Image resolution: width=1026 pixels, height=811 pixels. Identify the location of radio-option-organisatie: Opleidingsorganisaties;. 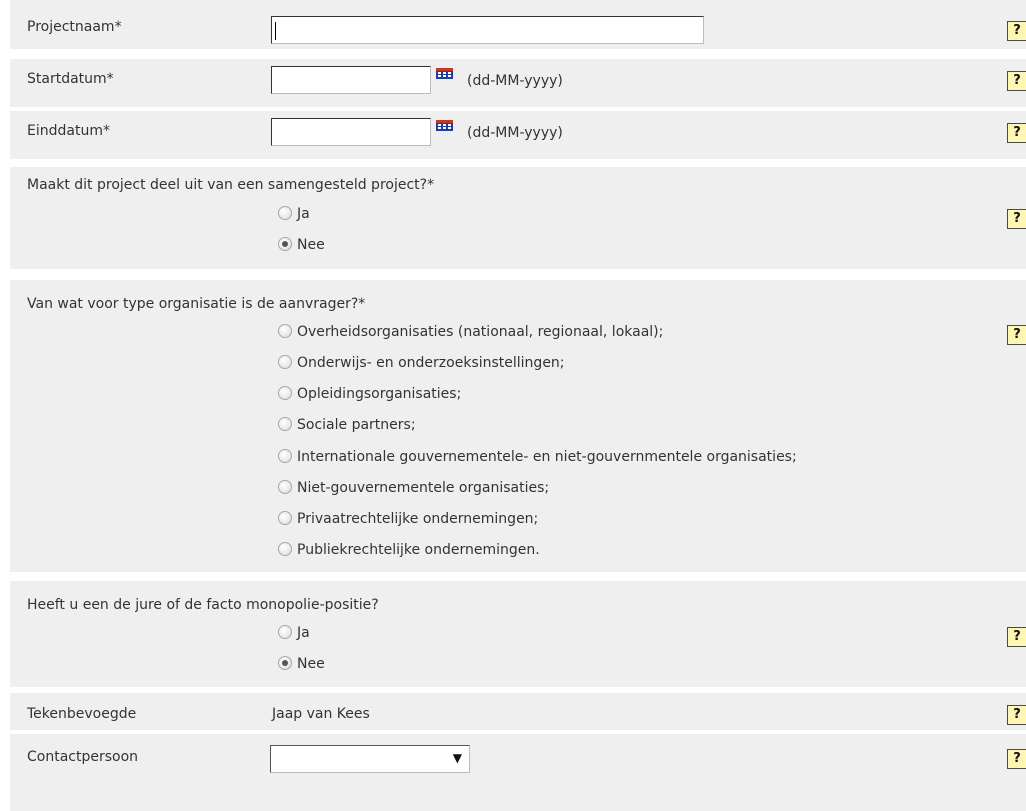
(370, 395).